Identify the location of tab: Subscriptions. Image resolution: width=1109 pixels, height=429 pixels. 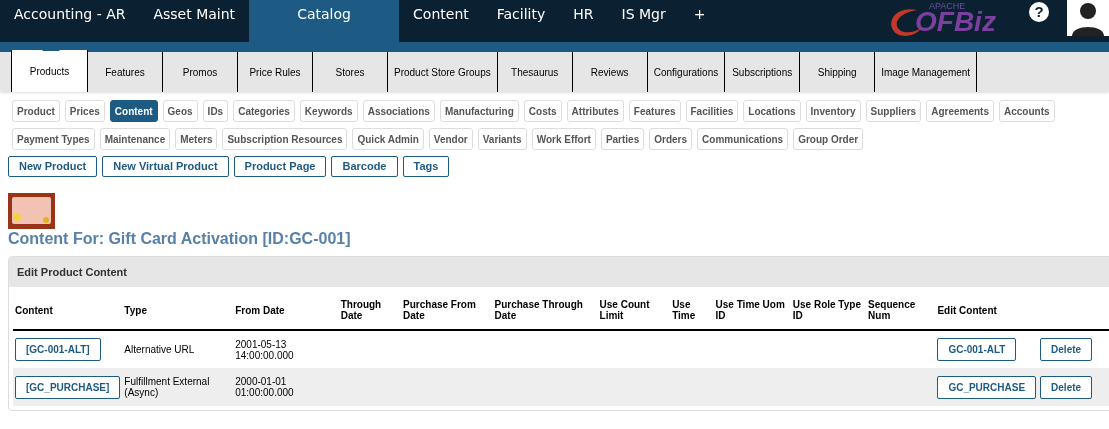
(762, 72).